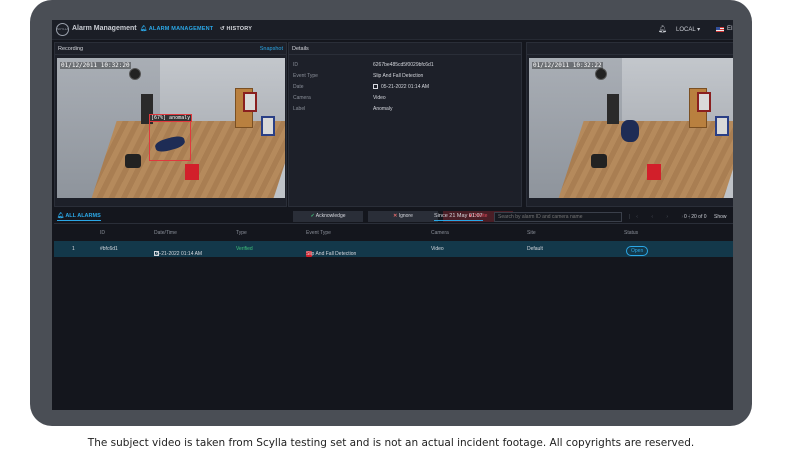 The image size is (812, 462). I want to click on live-video: 01/12/2011 10:32:22, so click(631, 128).